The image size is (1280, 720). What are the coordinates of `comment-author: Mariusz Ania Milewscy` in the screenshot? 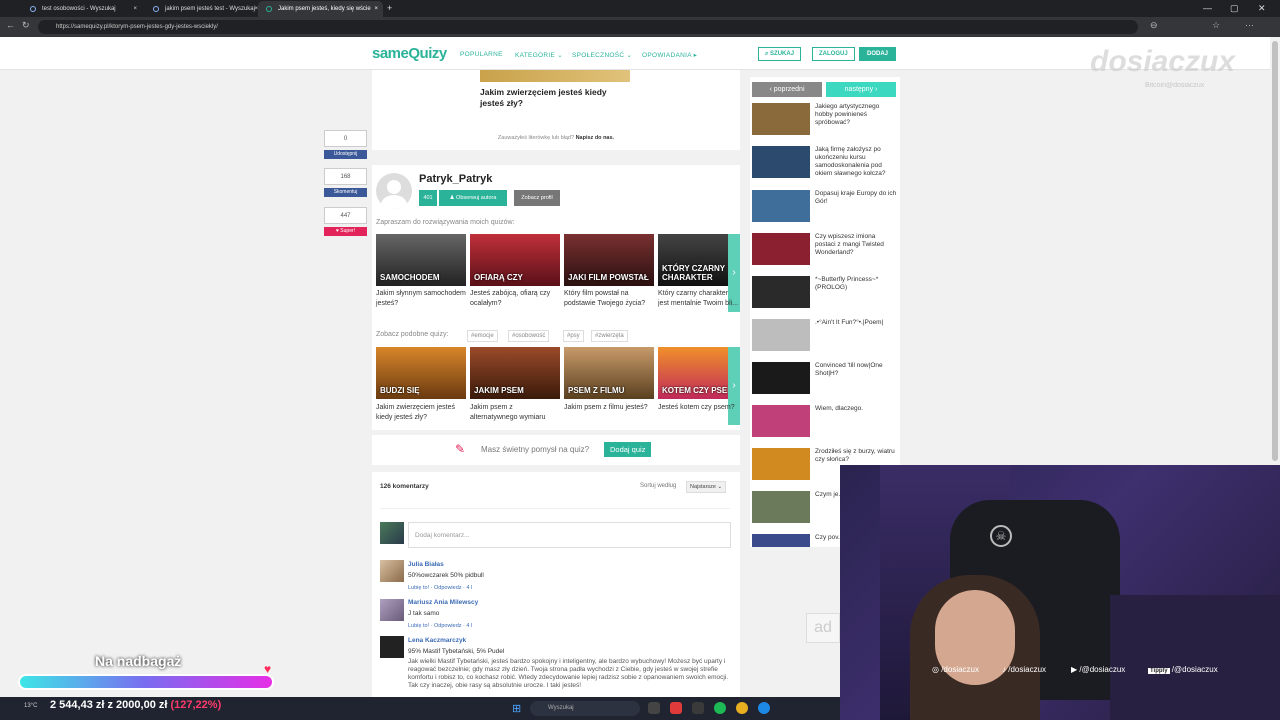 It's located at (443, 602).